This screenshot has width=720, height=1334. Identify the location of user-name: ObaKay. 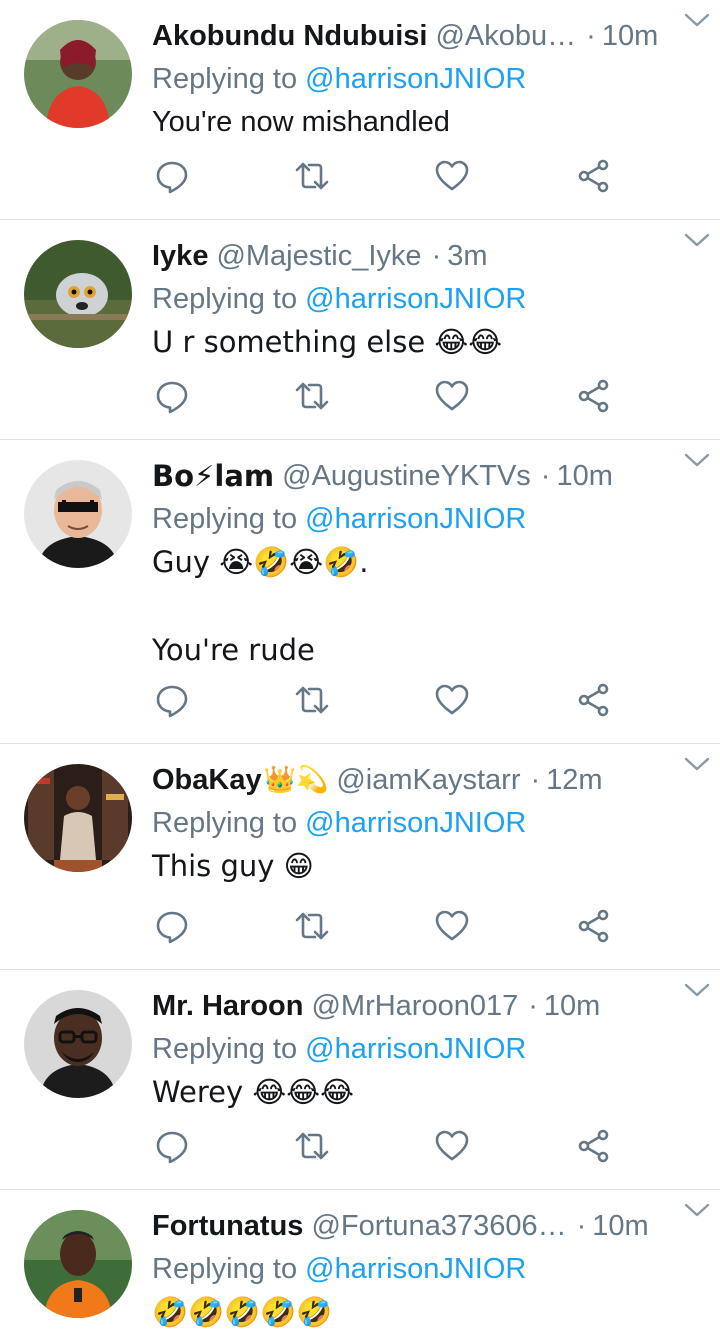
(207, 780).